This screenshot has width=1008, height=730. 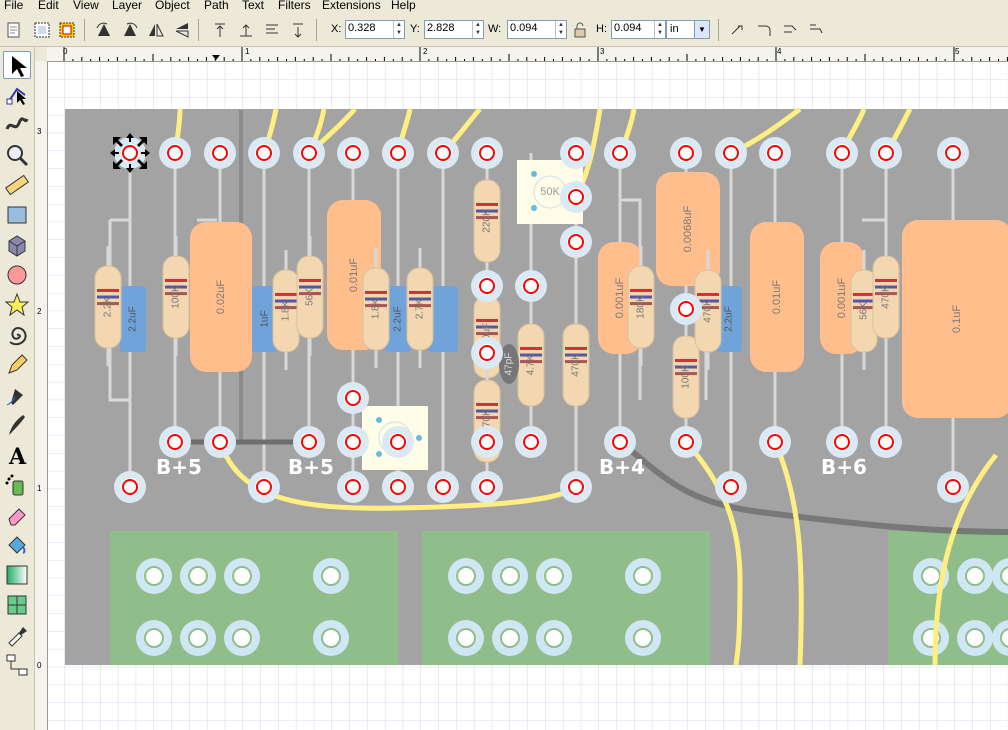 I want to click on lock-ratio-icon, so click(x=578, y=30).